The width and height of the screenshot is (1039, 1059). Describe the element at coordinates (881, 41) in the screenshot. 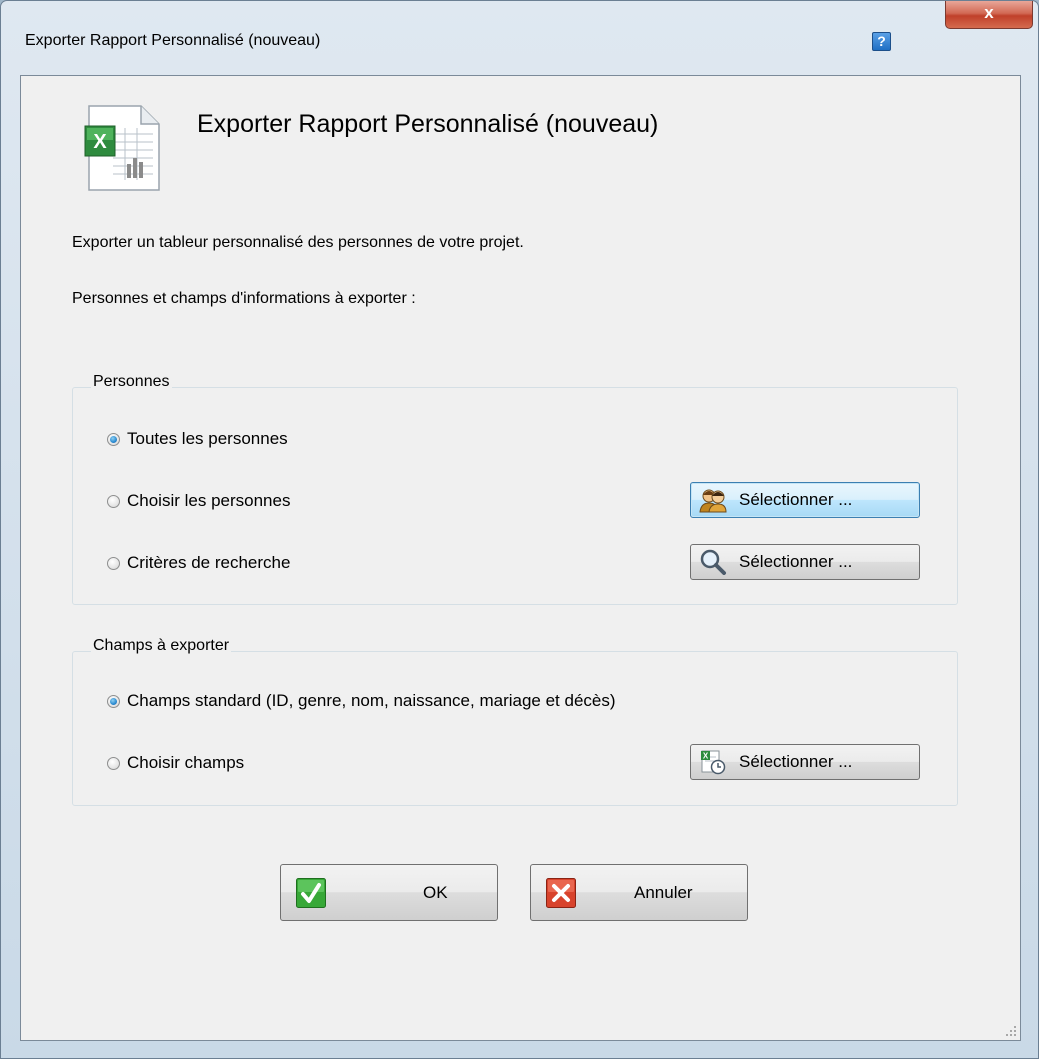

I see `help-button: ?` at that location.